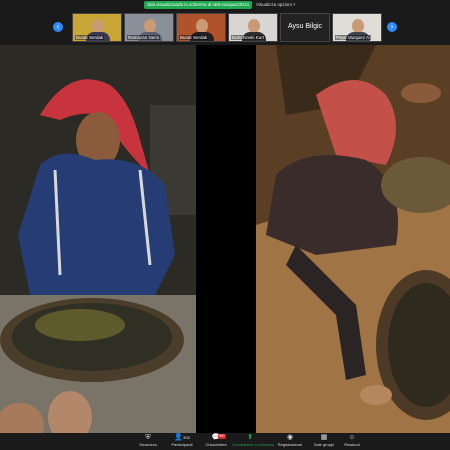 This screenshot has height=450, width=450. Describe the element at coordinates (253, 441) in the screenshot. I see `share-screen-button: ⬆ Condividere lo schermo` at that location.